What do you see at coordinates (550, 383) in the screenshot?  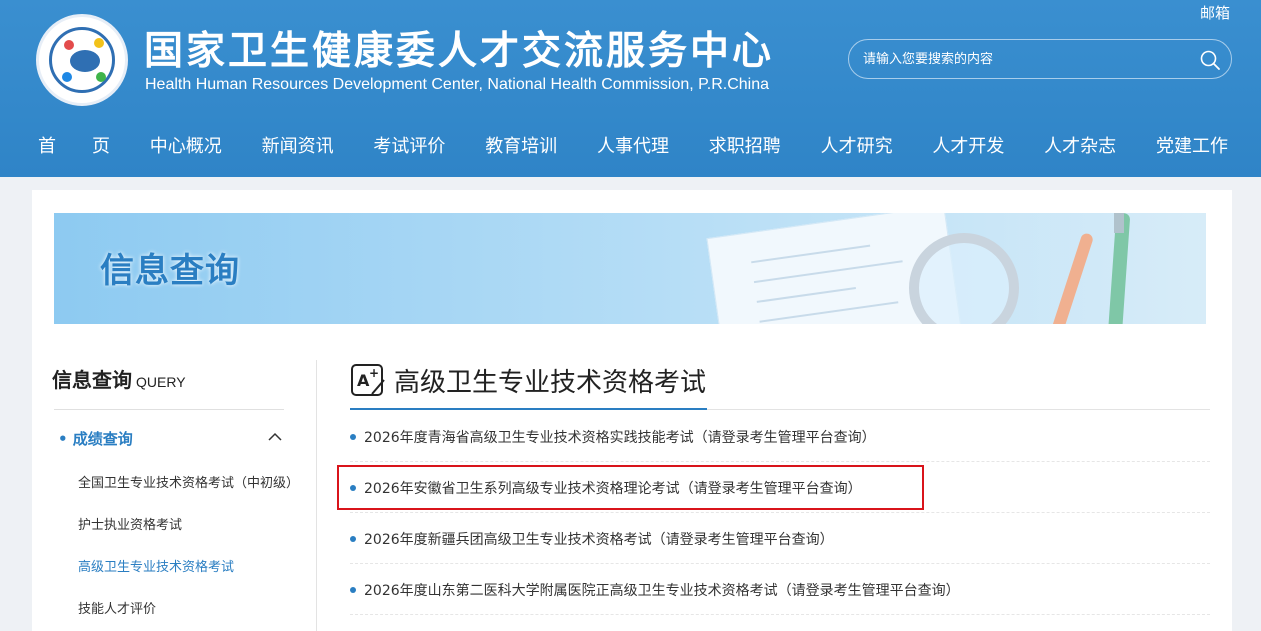 I see `section-title: 高级卫生专业技术资格考试` at bounding box center [550, 383].